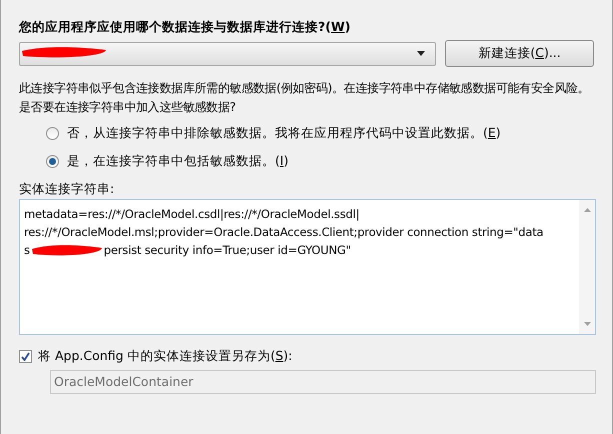 This screenshot has width=613, height=434. Describe the element at coordinates (165, 355) in the screenshot. I see `save-setting-label: 将 App.Config 中的实体连接设置另存为(S):` at that location.